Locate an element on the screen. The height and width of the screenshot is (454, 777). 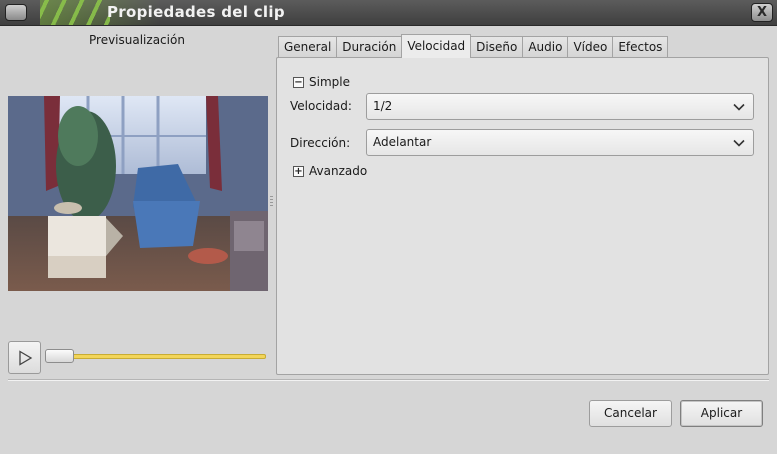
window-menu-button is located at coordinates (16, 12).